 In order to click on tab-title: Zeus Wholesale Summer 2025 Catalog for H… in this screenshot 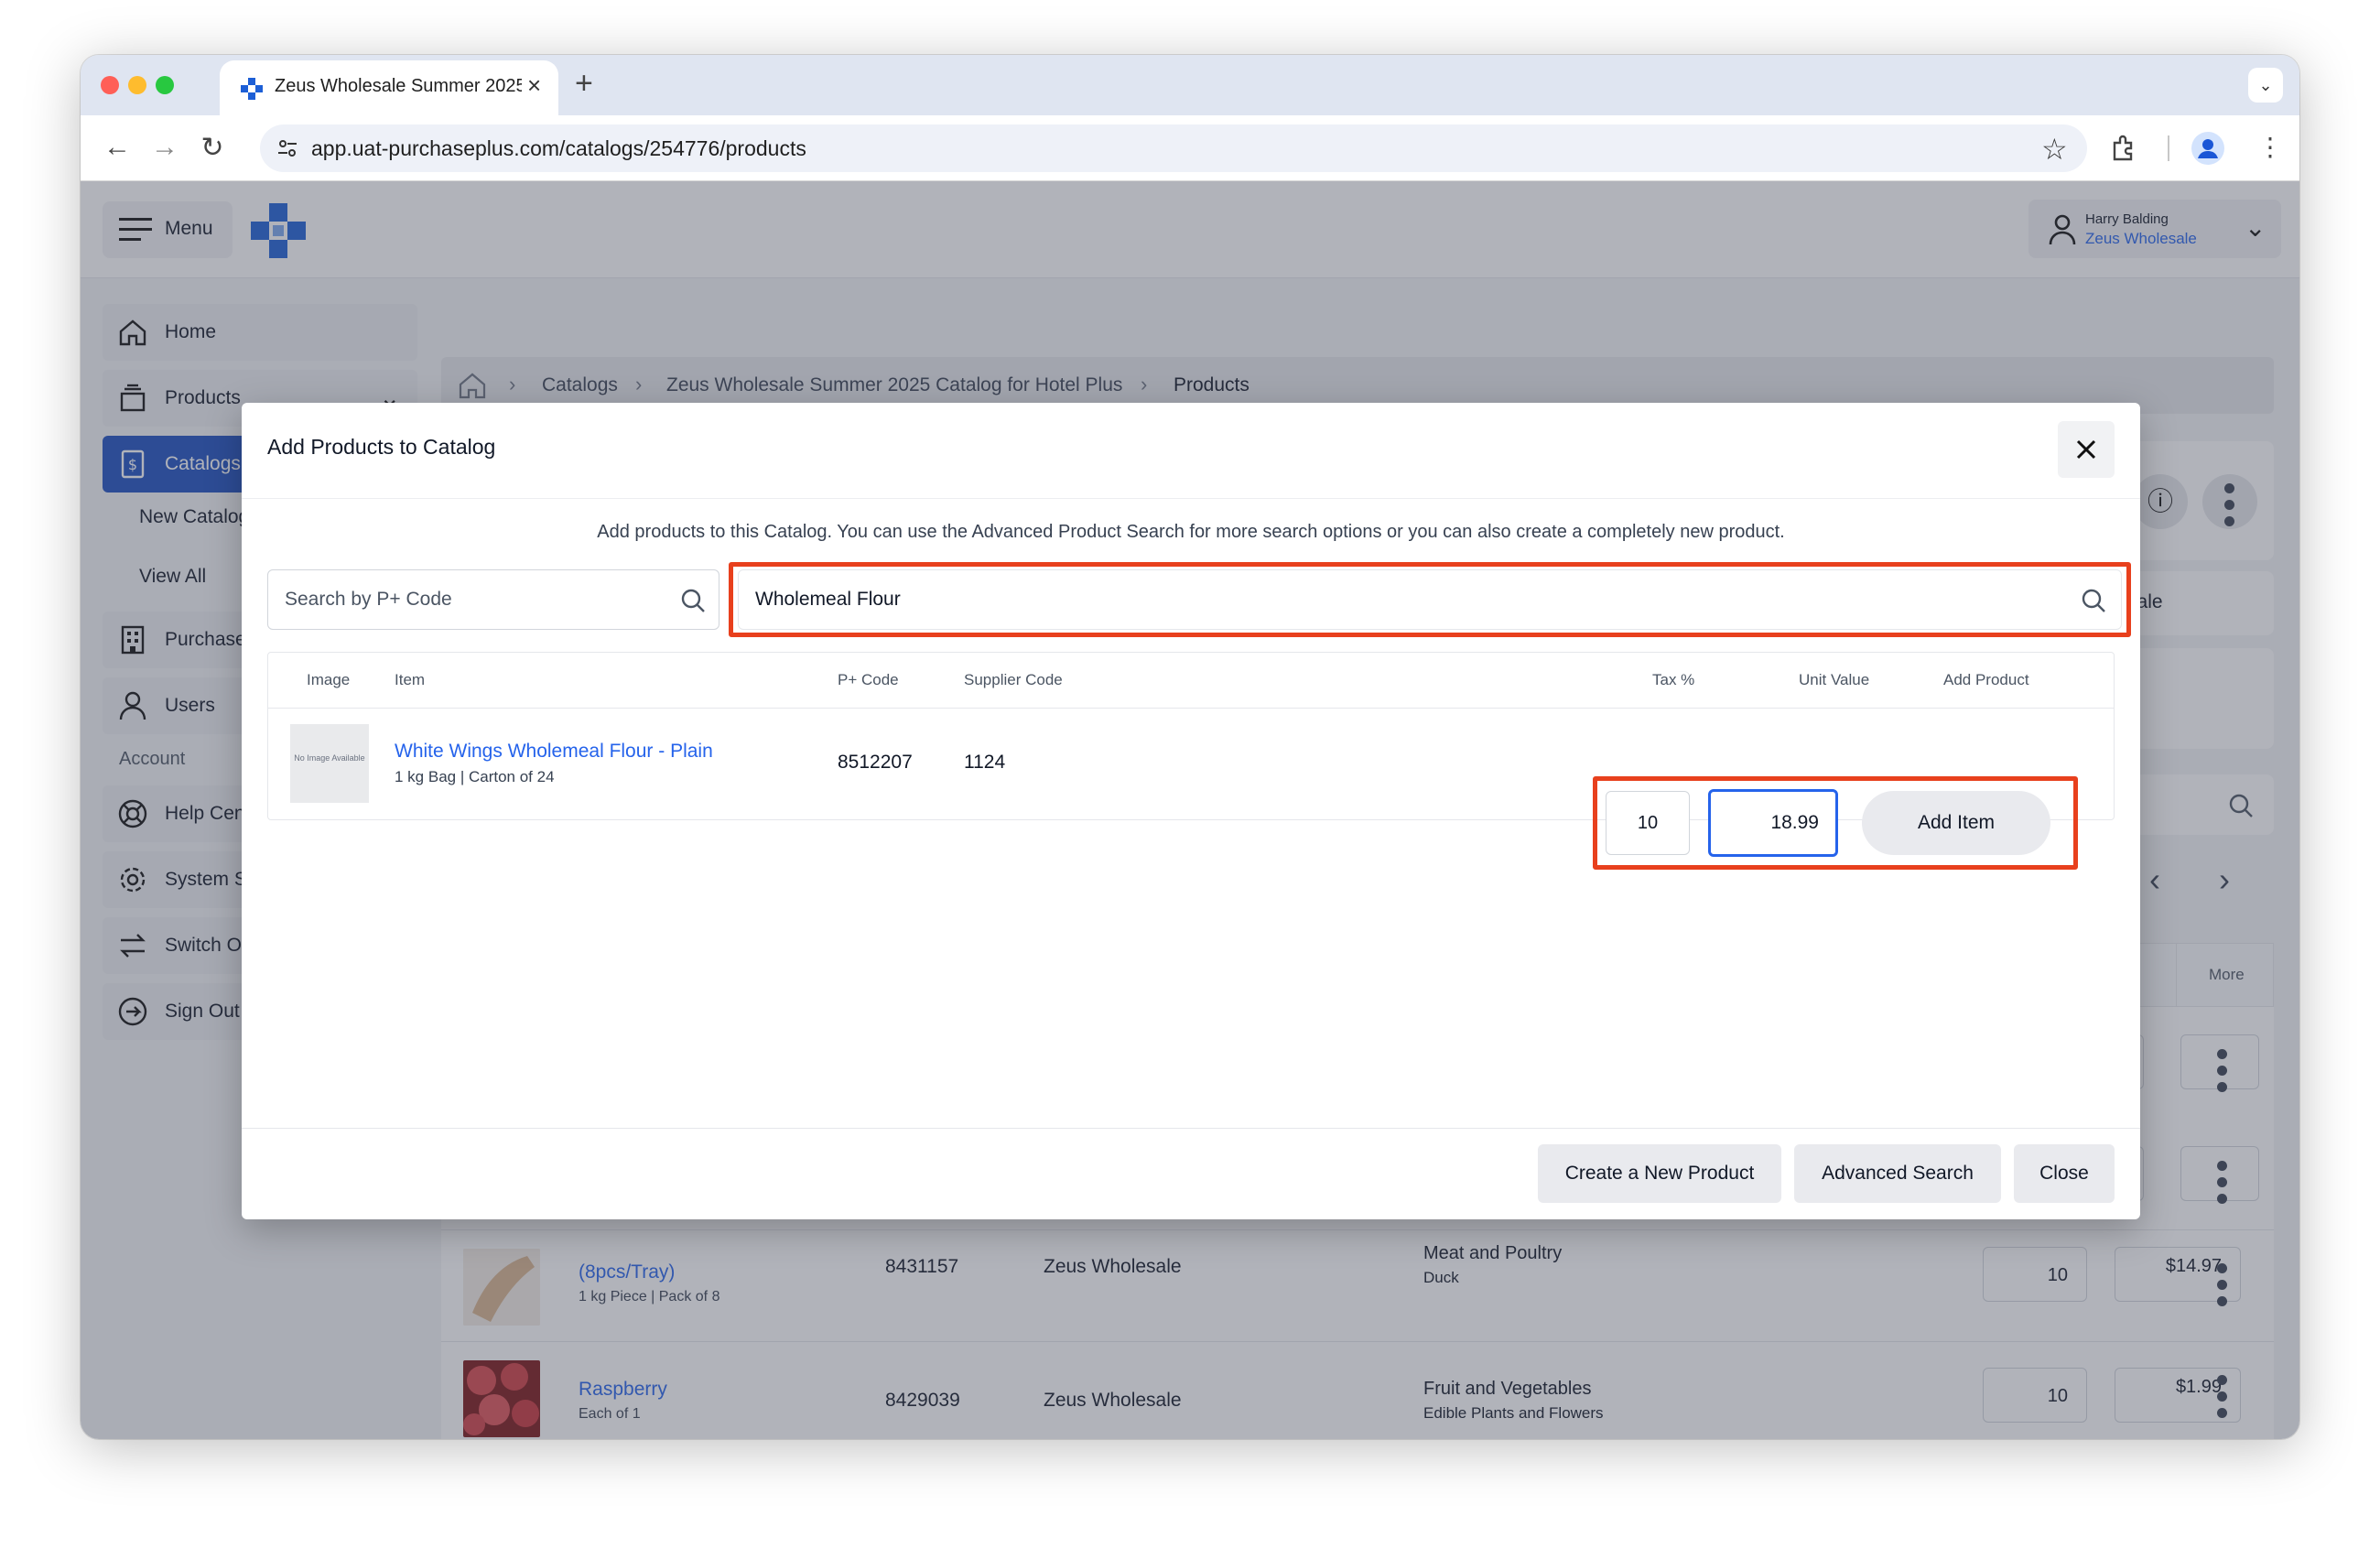, I will do `click(398, 86)`.